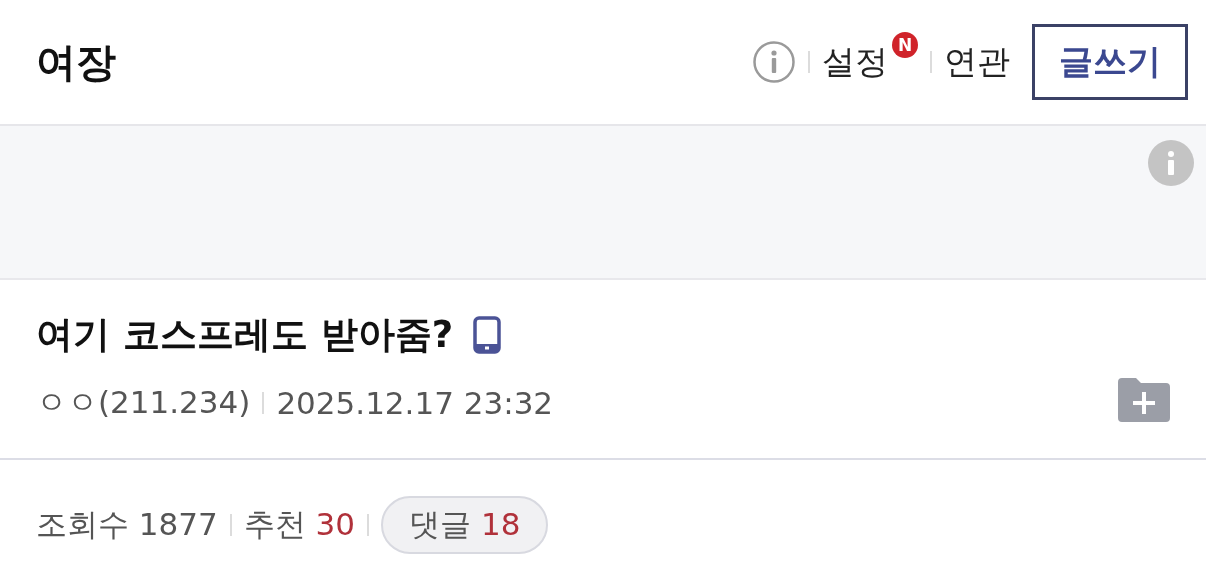 The width and height of the screenshot is (1206, 570). What do you see at coordinates (1110, 62) in the screenshot?
I see `write-button: 글쓰기` at bounding box center [1110, 62].